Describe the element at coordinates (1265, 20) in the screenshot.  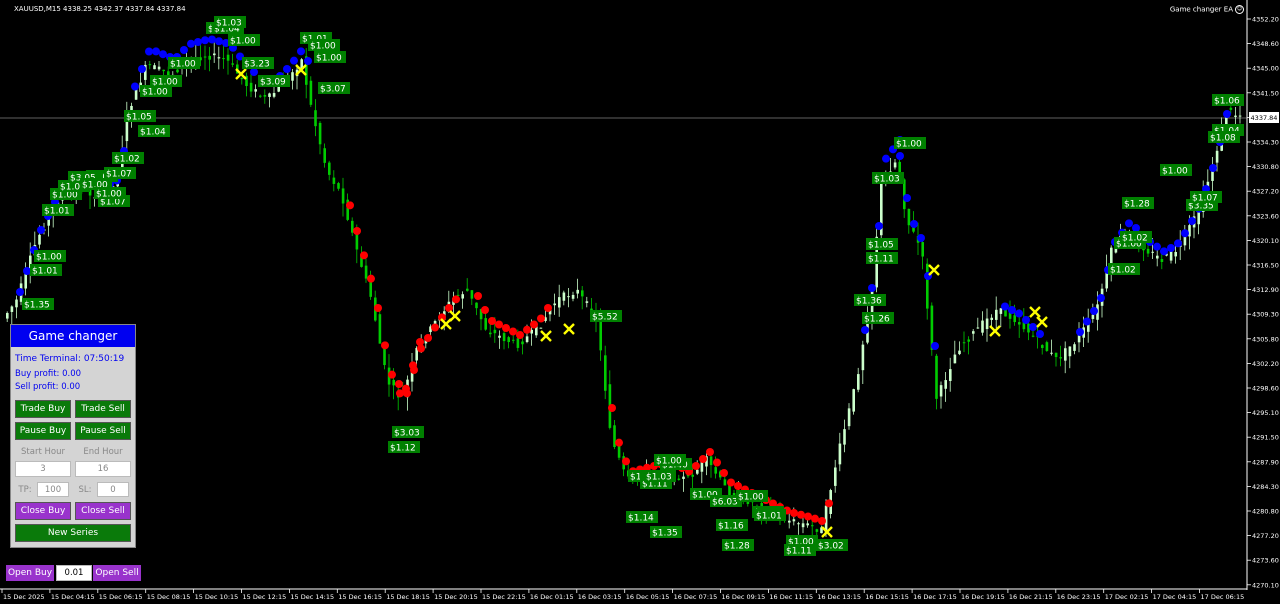
I see `price-tick-label: 4352.20` at that location.